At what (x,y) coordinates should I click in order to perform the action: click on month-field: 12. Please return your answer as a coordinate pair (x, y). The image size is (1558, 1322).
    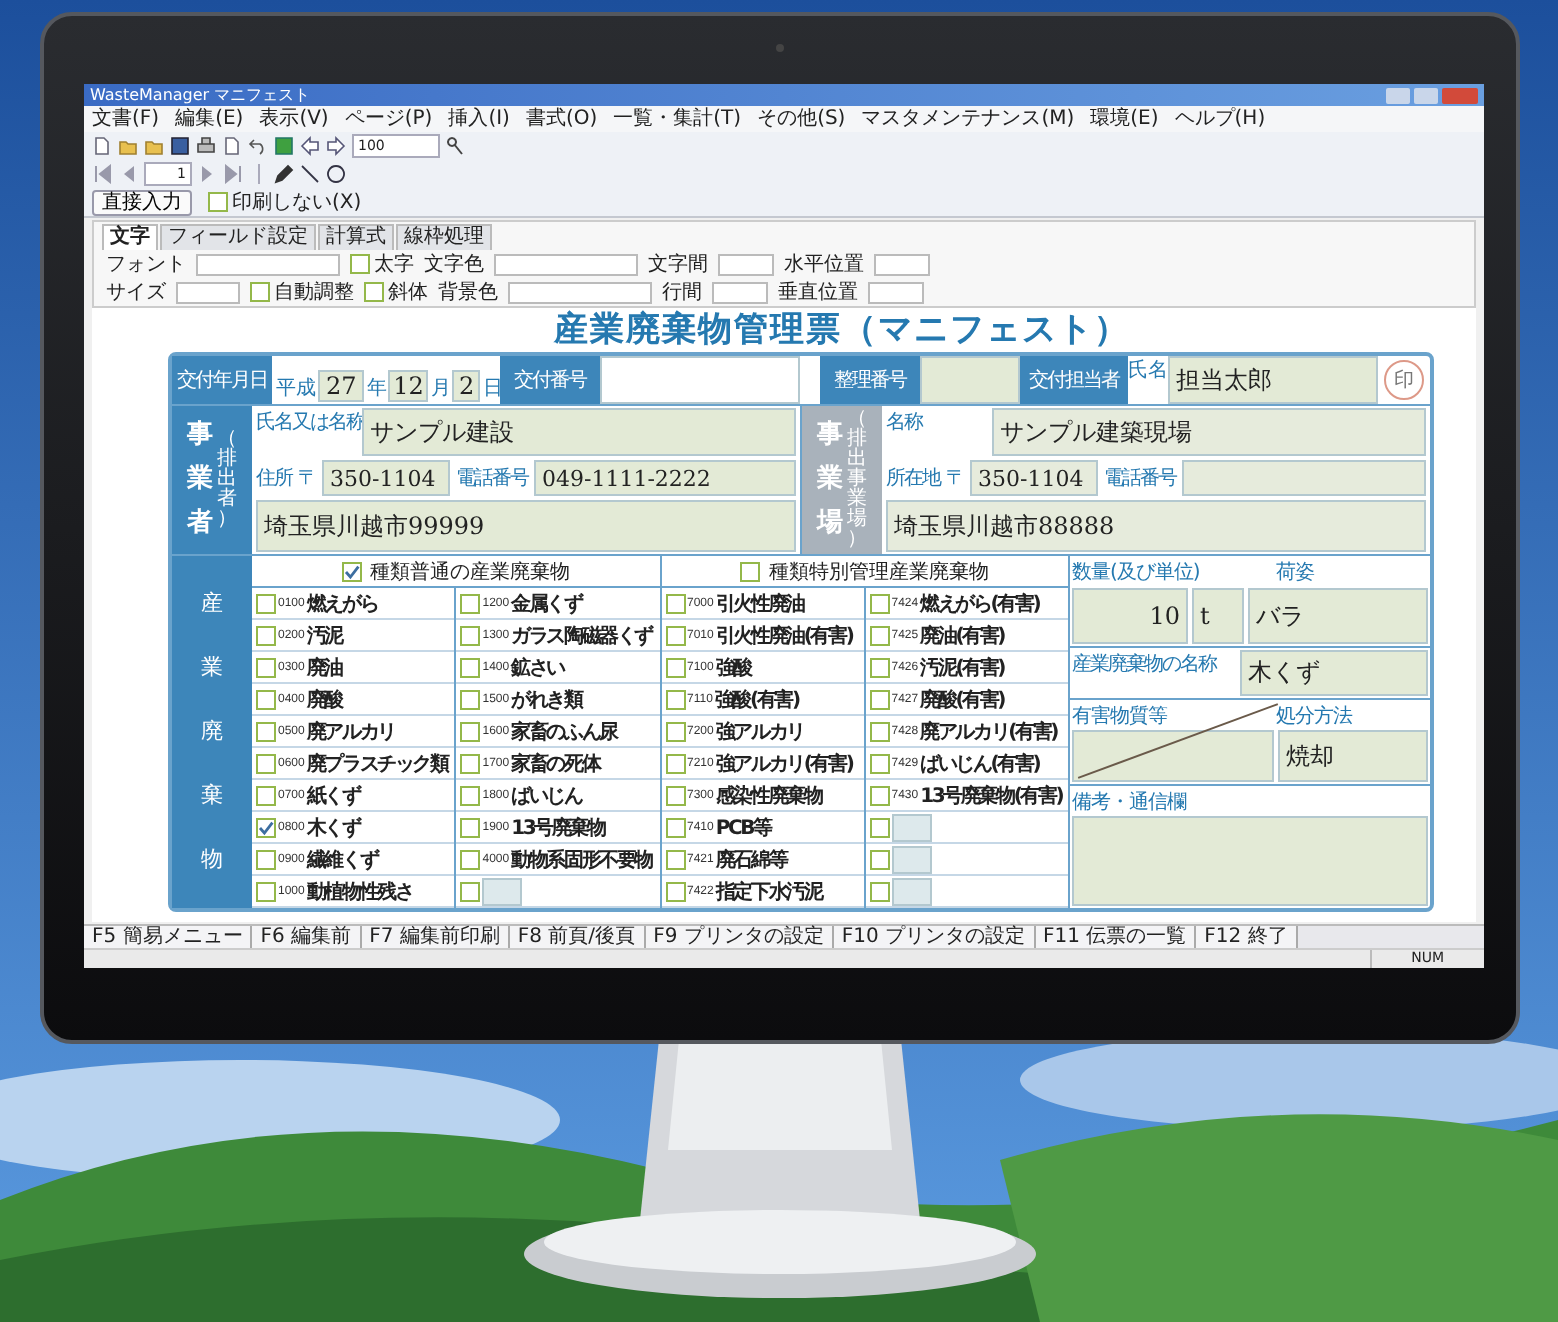
    Looking at the image, I should click on (408, 386).